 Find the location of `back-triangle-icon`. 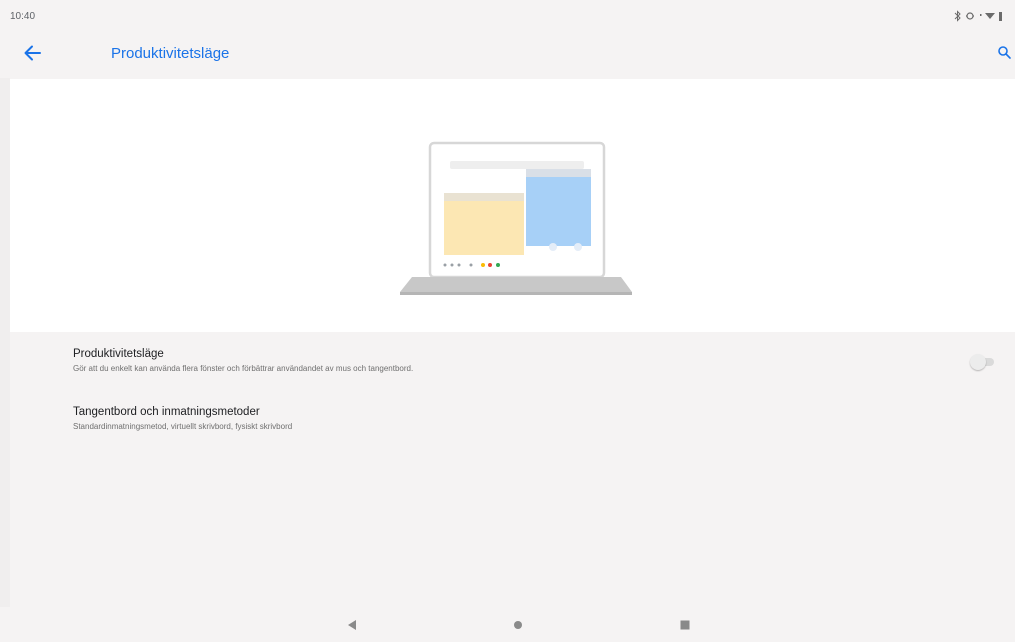

back-triangle-icon is located at coordinates (352, 625).